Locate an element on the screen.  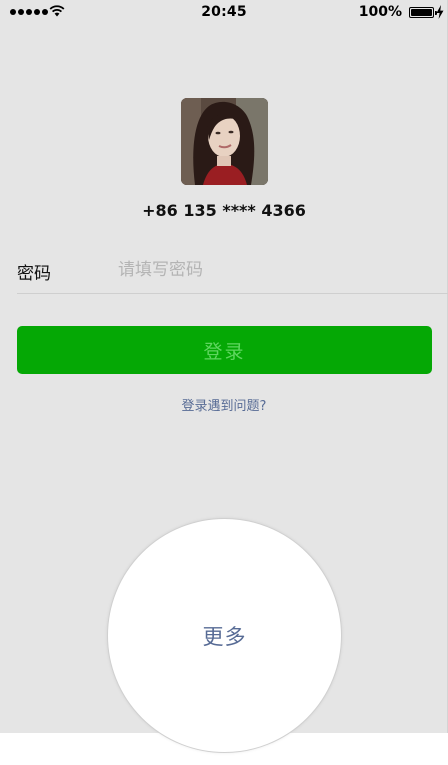
avatar is located at coordinates (224, 141).